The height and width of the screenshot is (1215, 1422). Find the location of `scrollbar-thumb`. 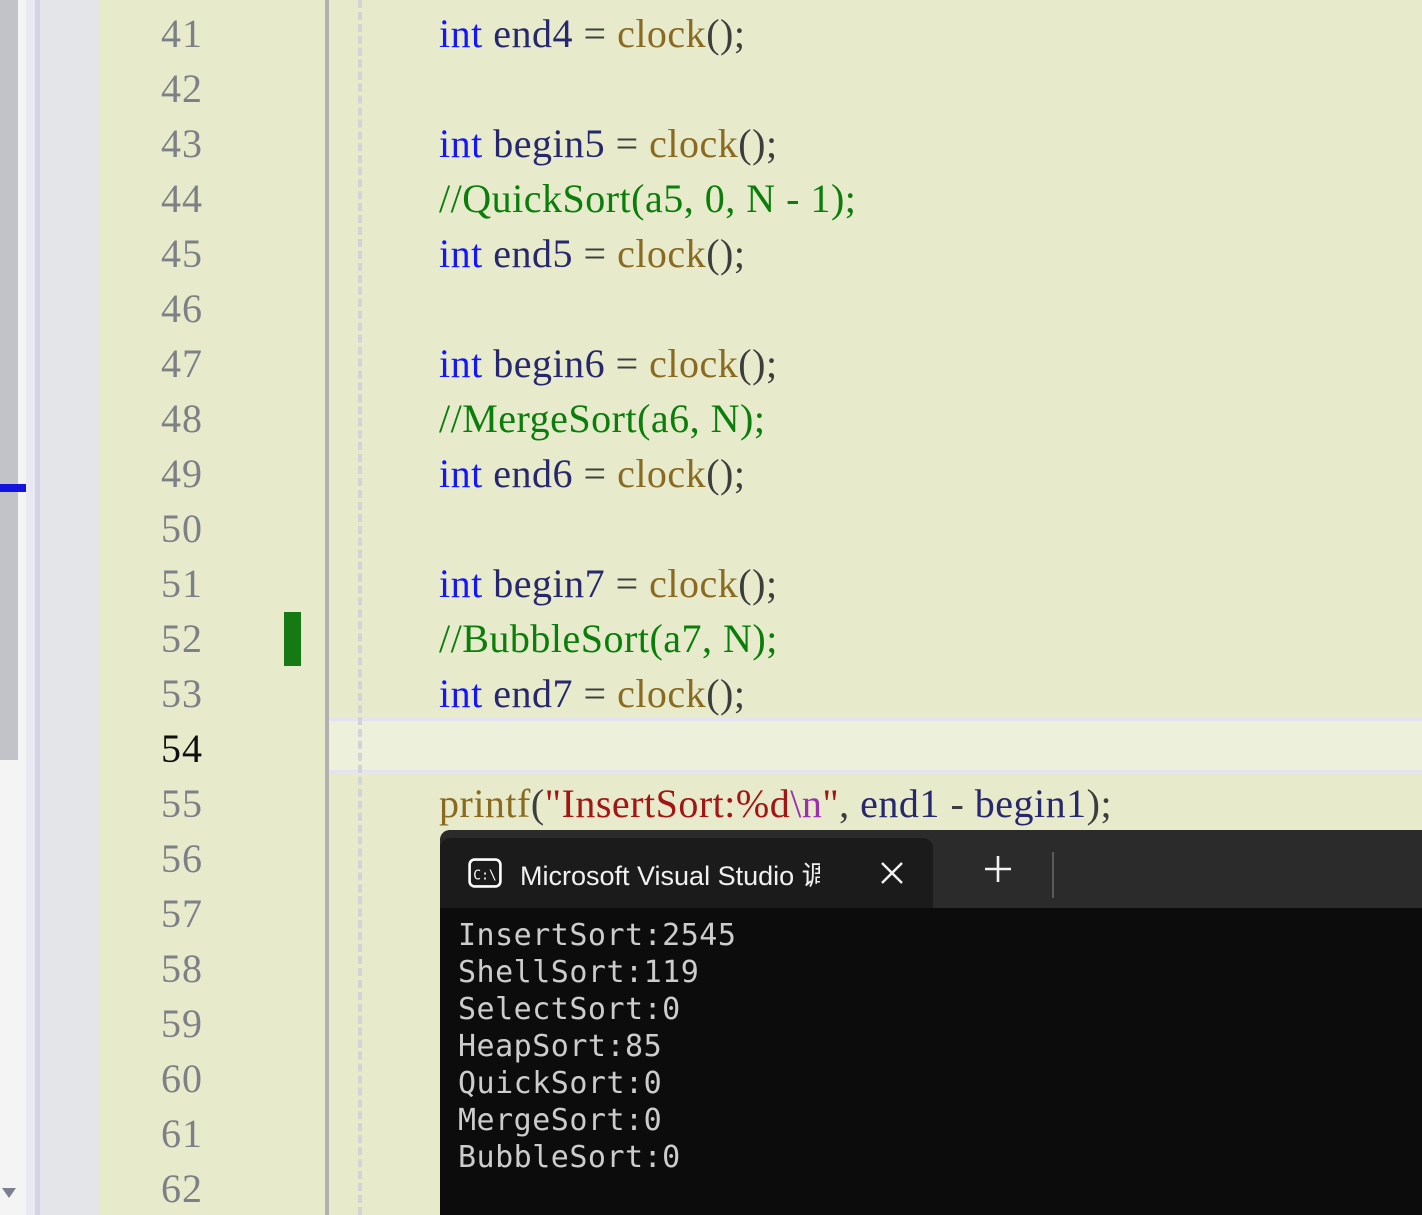

scrollbar-thumb is located at coordinates (9, 380).